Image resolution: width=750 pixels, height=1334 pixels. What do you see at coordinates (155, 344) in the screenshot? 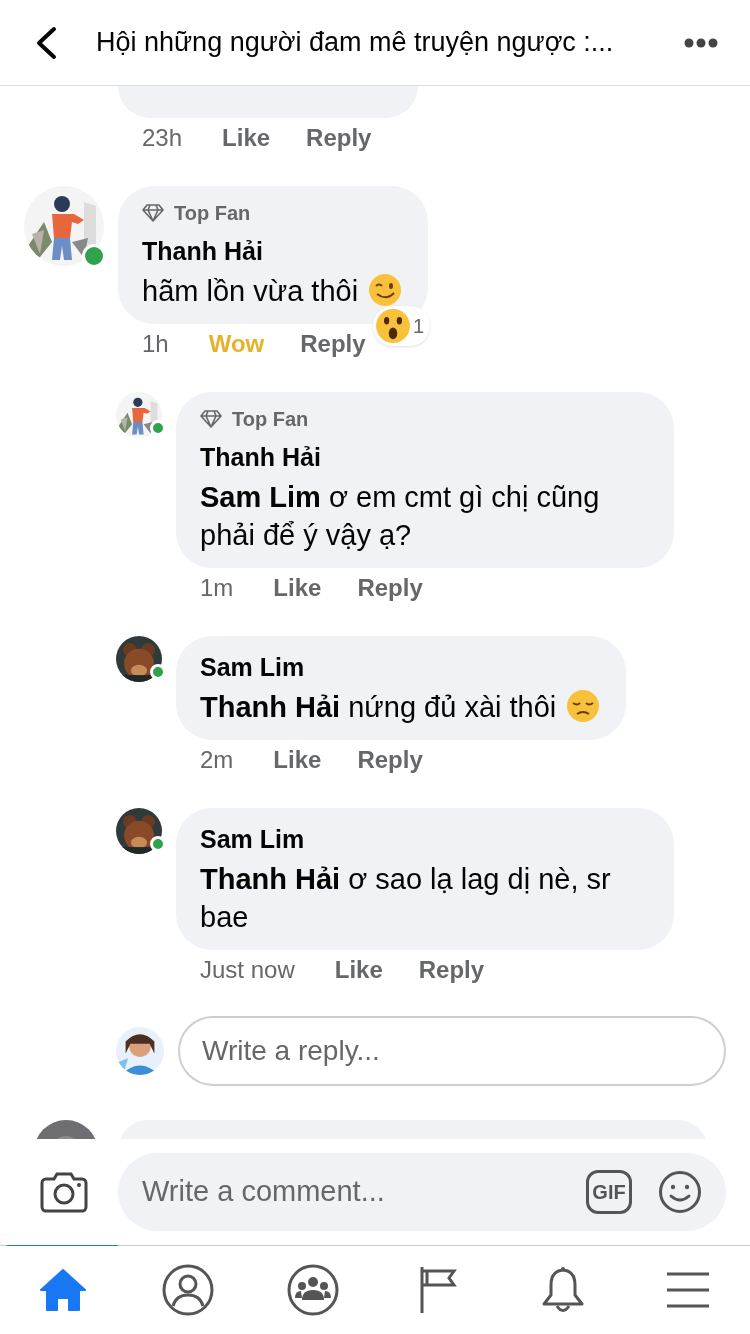
I see `comment-time: 1h` at bounding box center [155, 344].